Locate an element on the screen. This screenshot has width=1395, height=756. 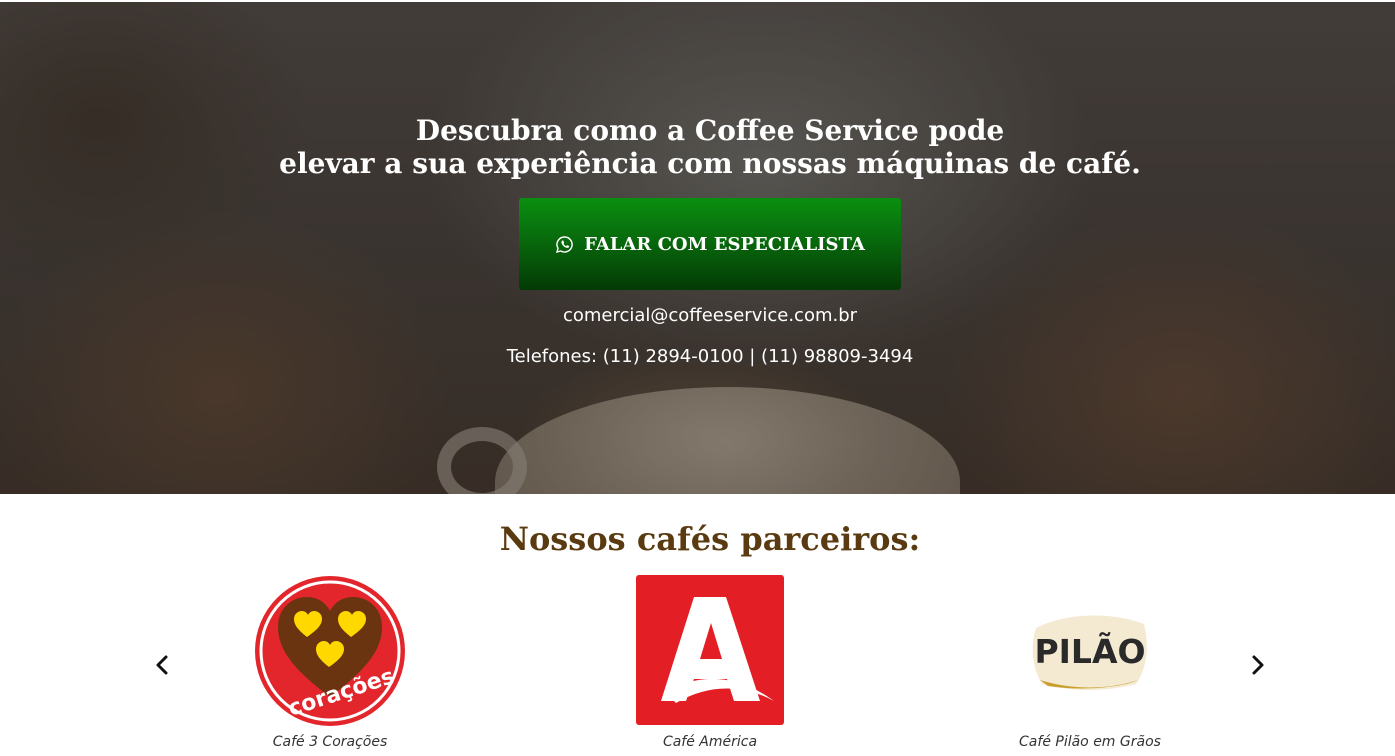
carousel-next-button is located at coordinates (1258, 665).